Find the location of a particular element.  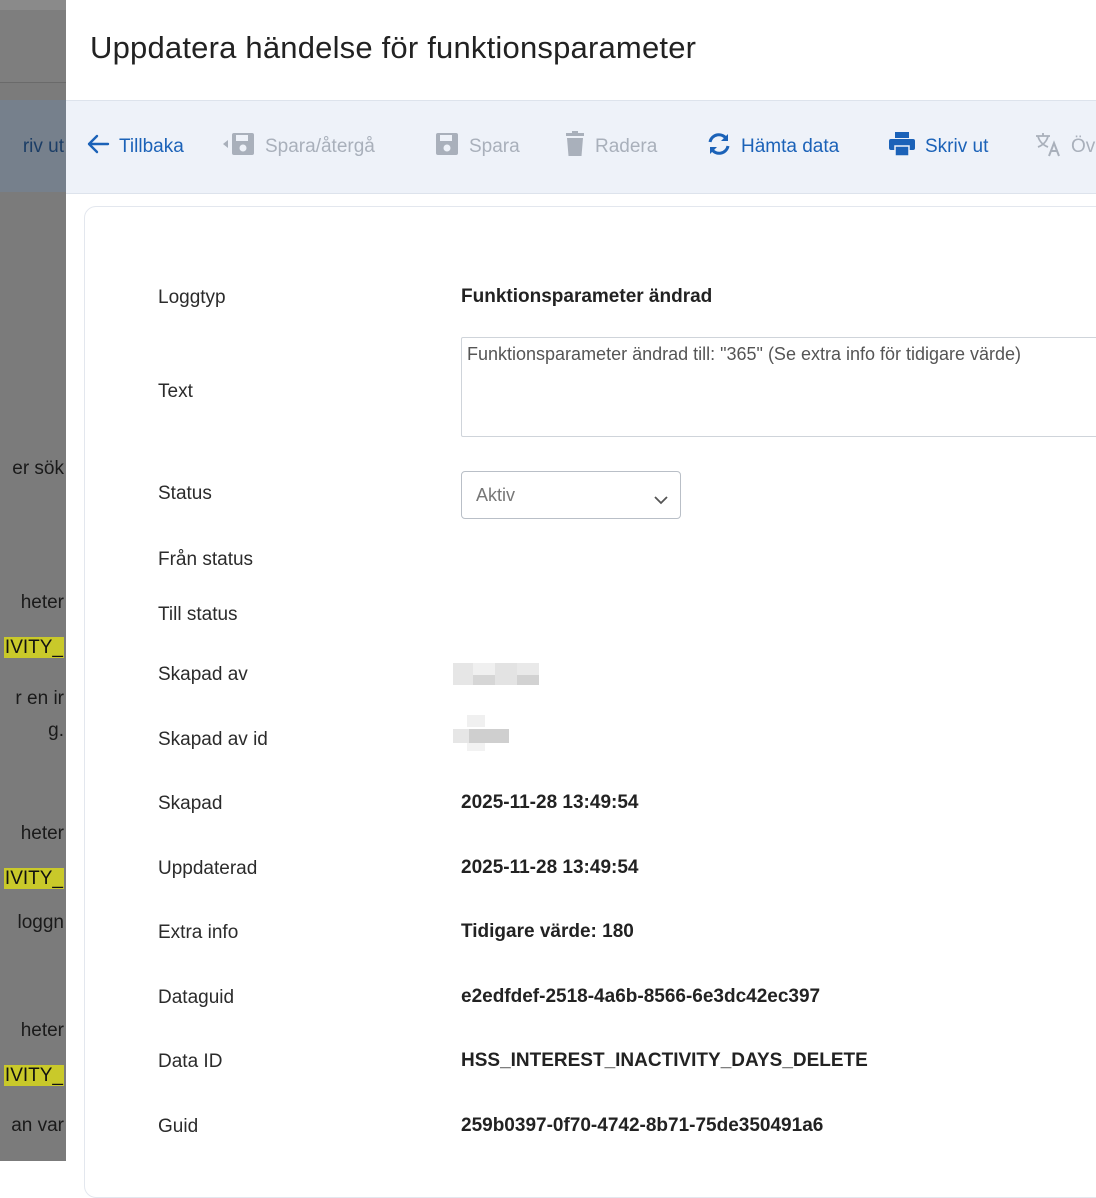

back-button: Tillbaka is located at coordinates (135, 147).